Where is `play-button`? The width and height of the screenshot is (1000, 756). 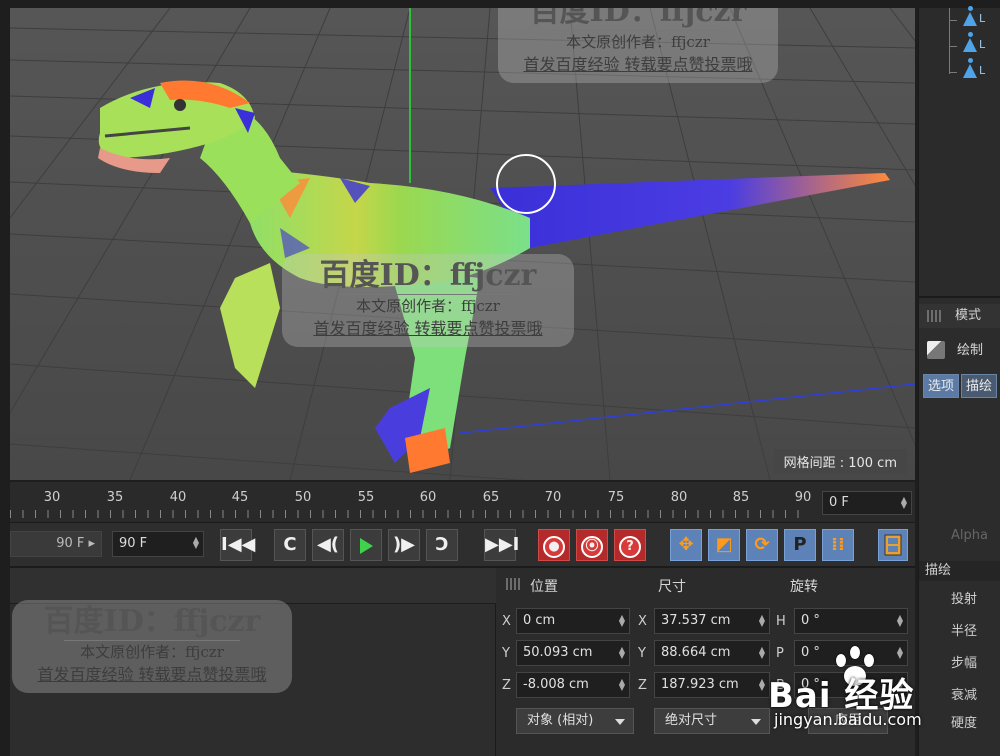 play-button is located at coordinates (366, 545).